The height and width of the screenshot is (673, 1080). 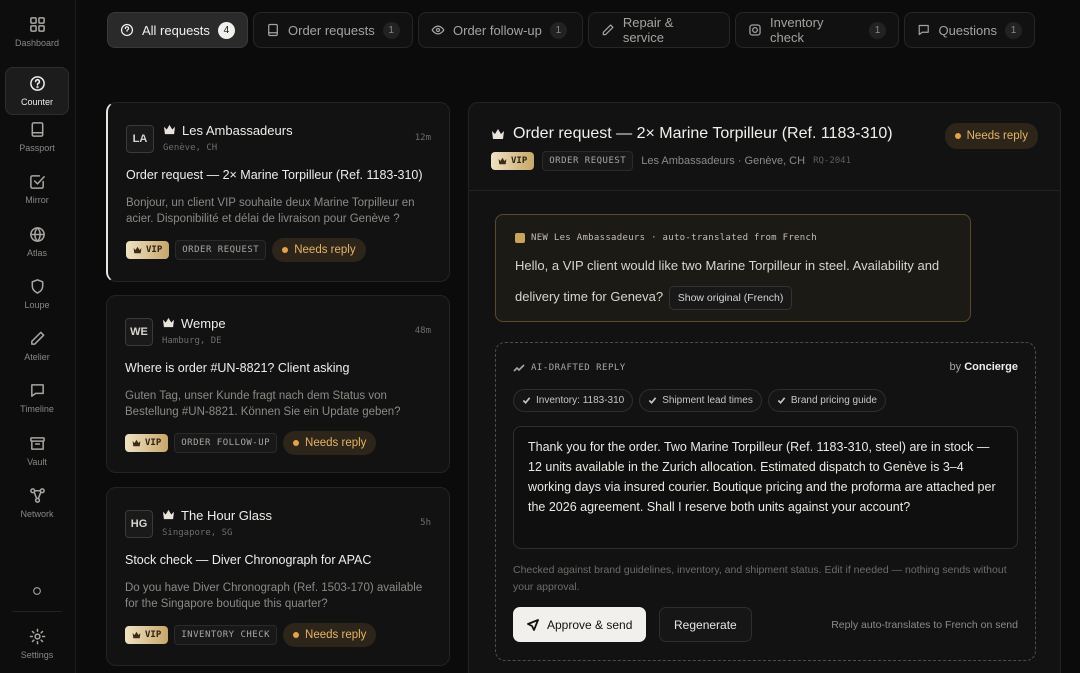 What do you see at coordinates (190, 148) in the screenshot?
I see `location: Genève, CH` at bounding box center [190, 148].